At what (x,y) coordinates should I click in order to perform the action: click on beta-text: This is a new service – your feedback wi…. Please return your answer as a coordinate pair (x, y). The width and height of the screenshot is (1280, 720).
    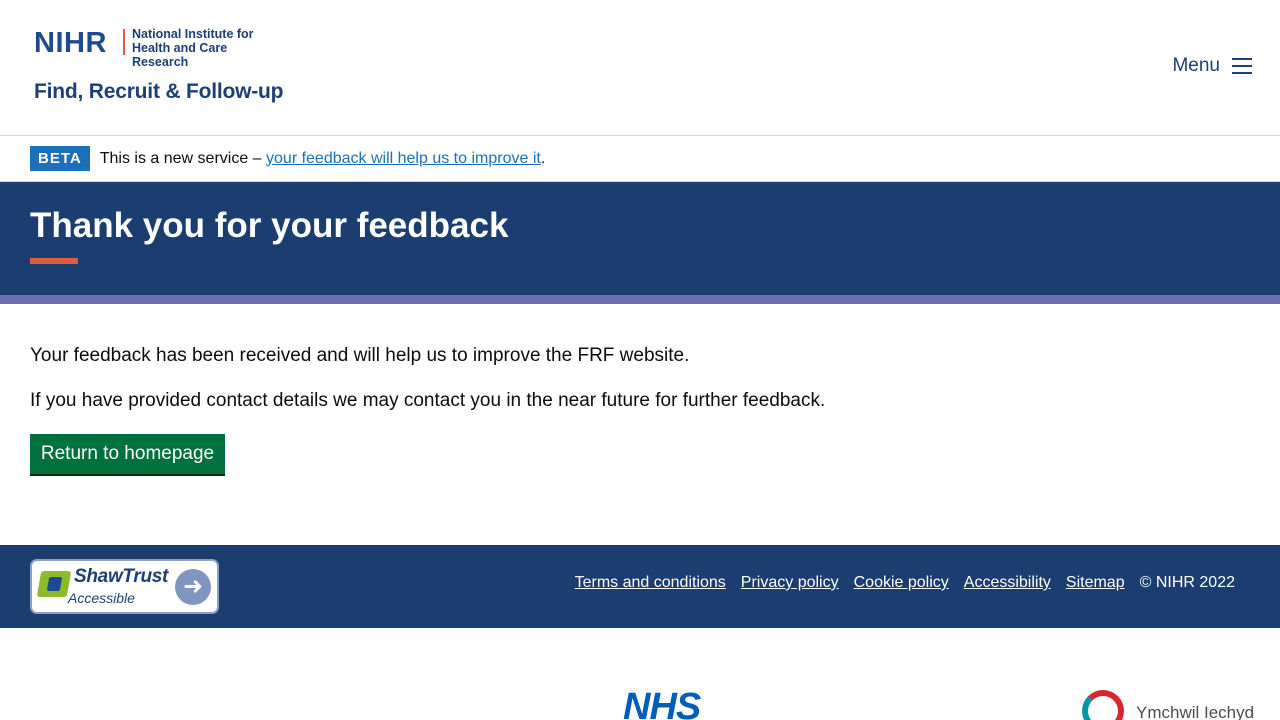
    Looking at the image, I should click on (323, 159).